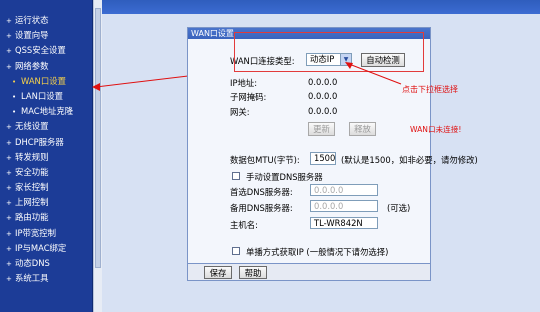  Describe the element at coordinates (140, 83) in the screenshot. I see `pointer-arrow-icon` at that location.